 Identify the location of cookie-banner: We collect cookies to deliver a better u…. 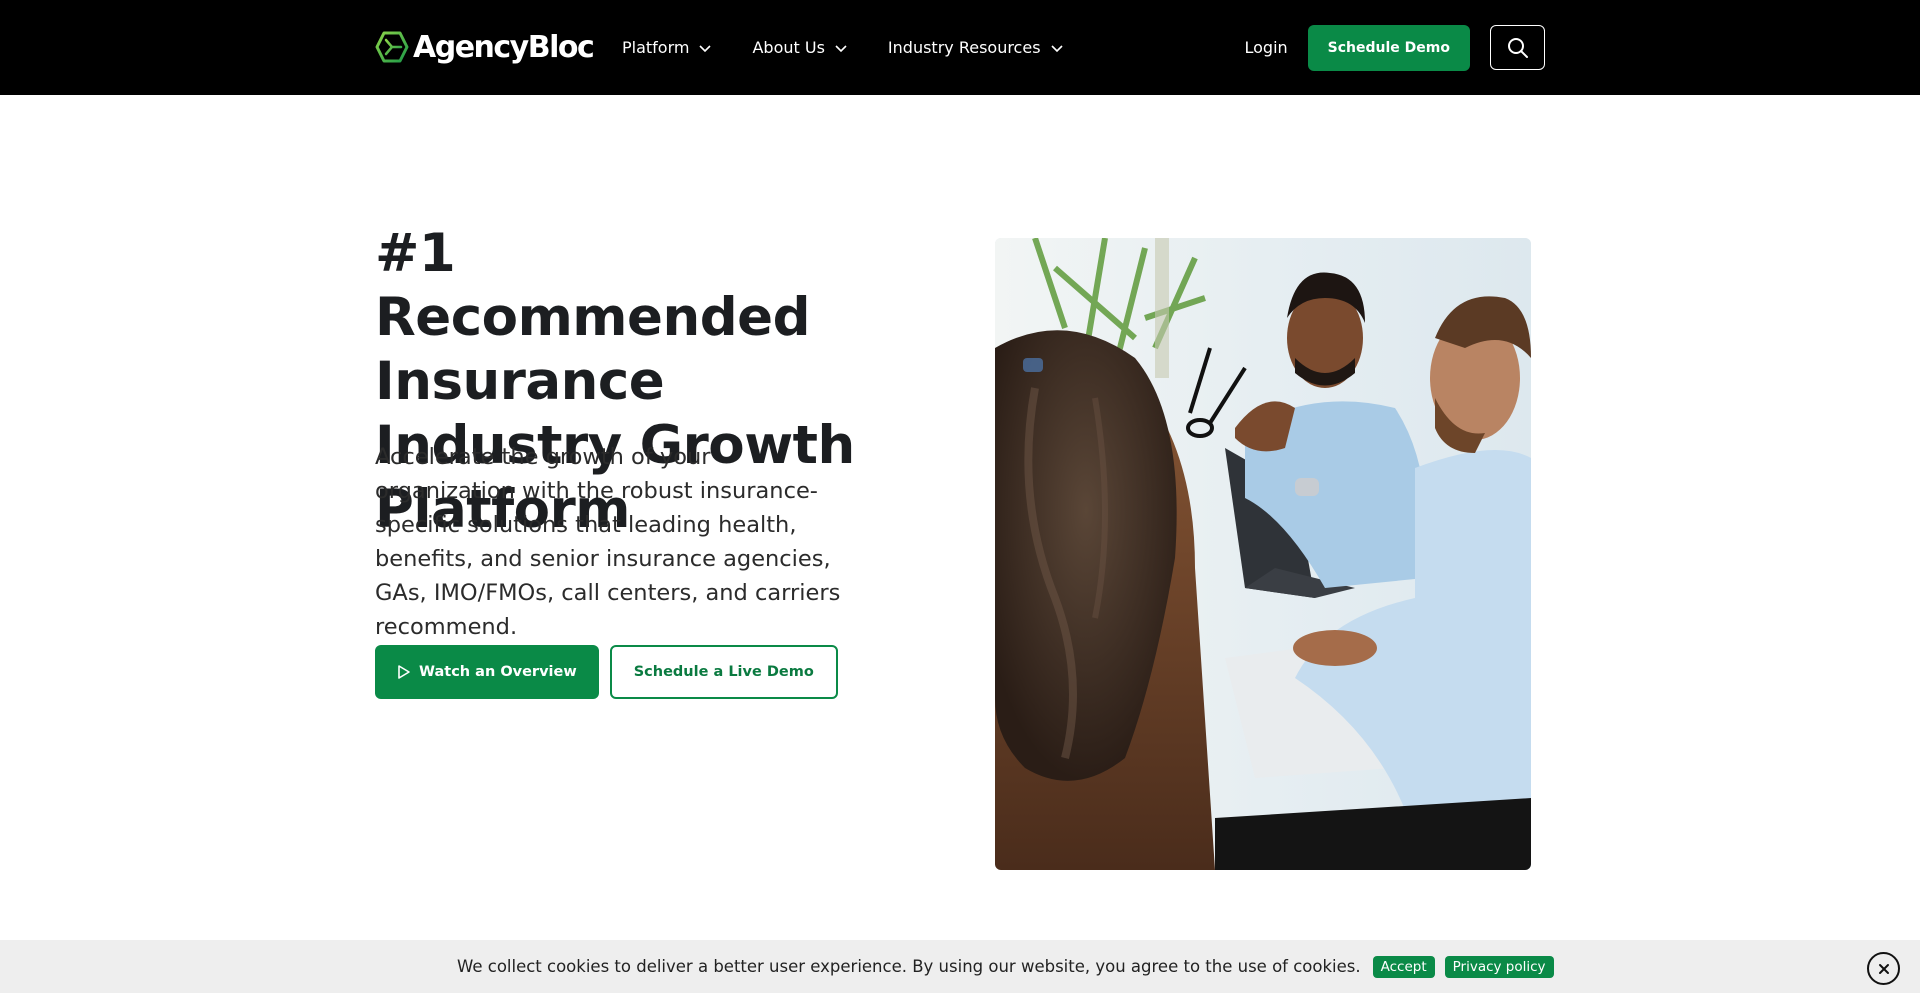
(960, 966).